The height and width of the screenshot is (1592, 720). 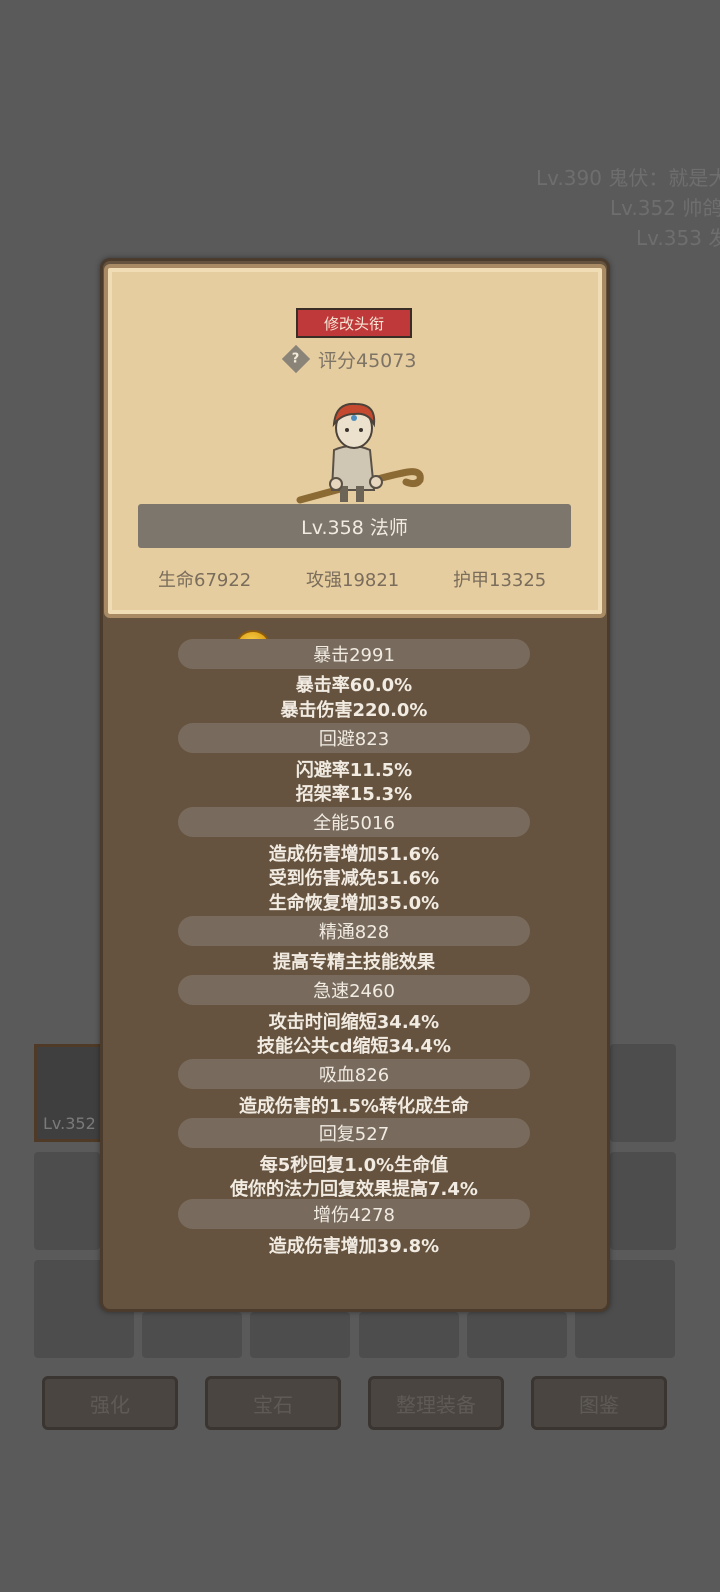 What do you see at coordinates (354, 685) in the screenshot?
I see `stat-detail-line: 暴击率60.0%` at bounding box center [354, 685].